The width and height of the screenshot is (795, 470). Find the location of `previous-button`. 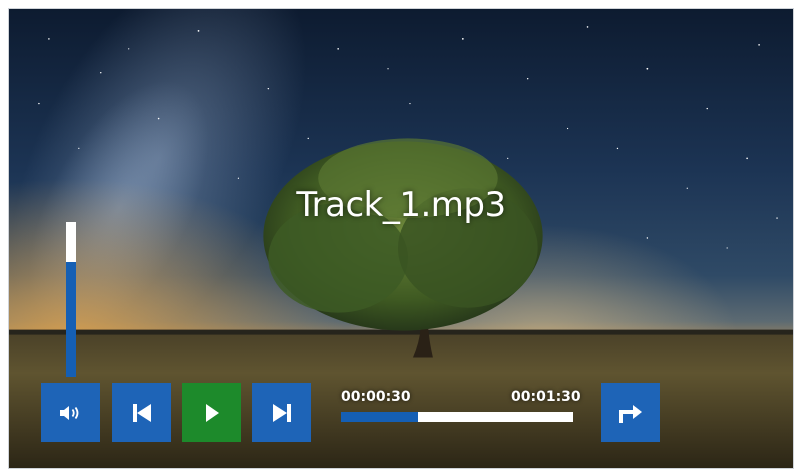

previous-button is located at coordinates (141, 412).